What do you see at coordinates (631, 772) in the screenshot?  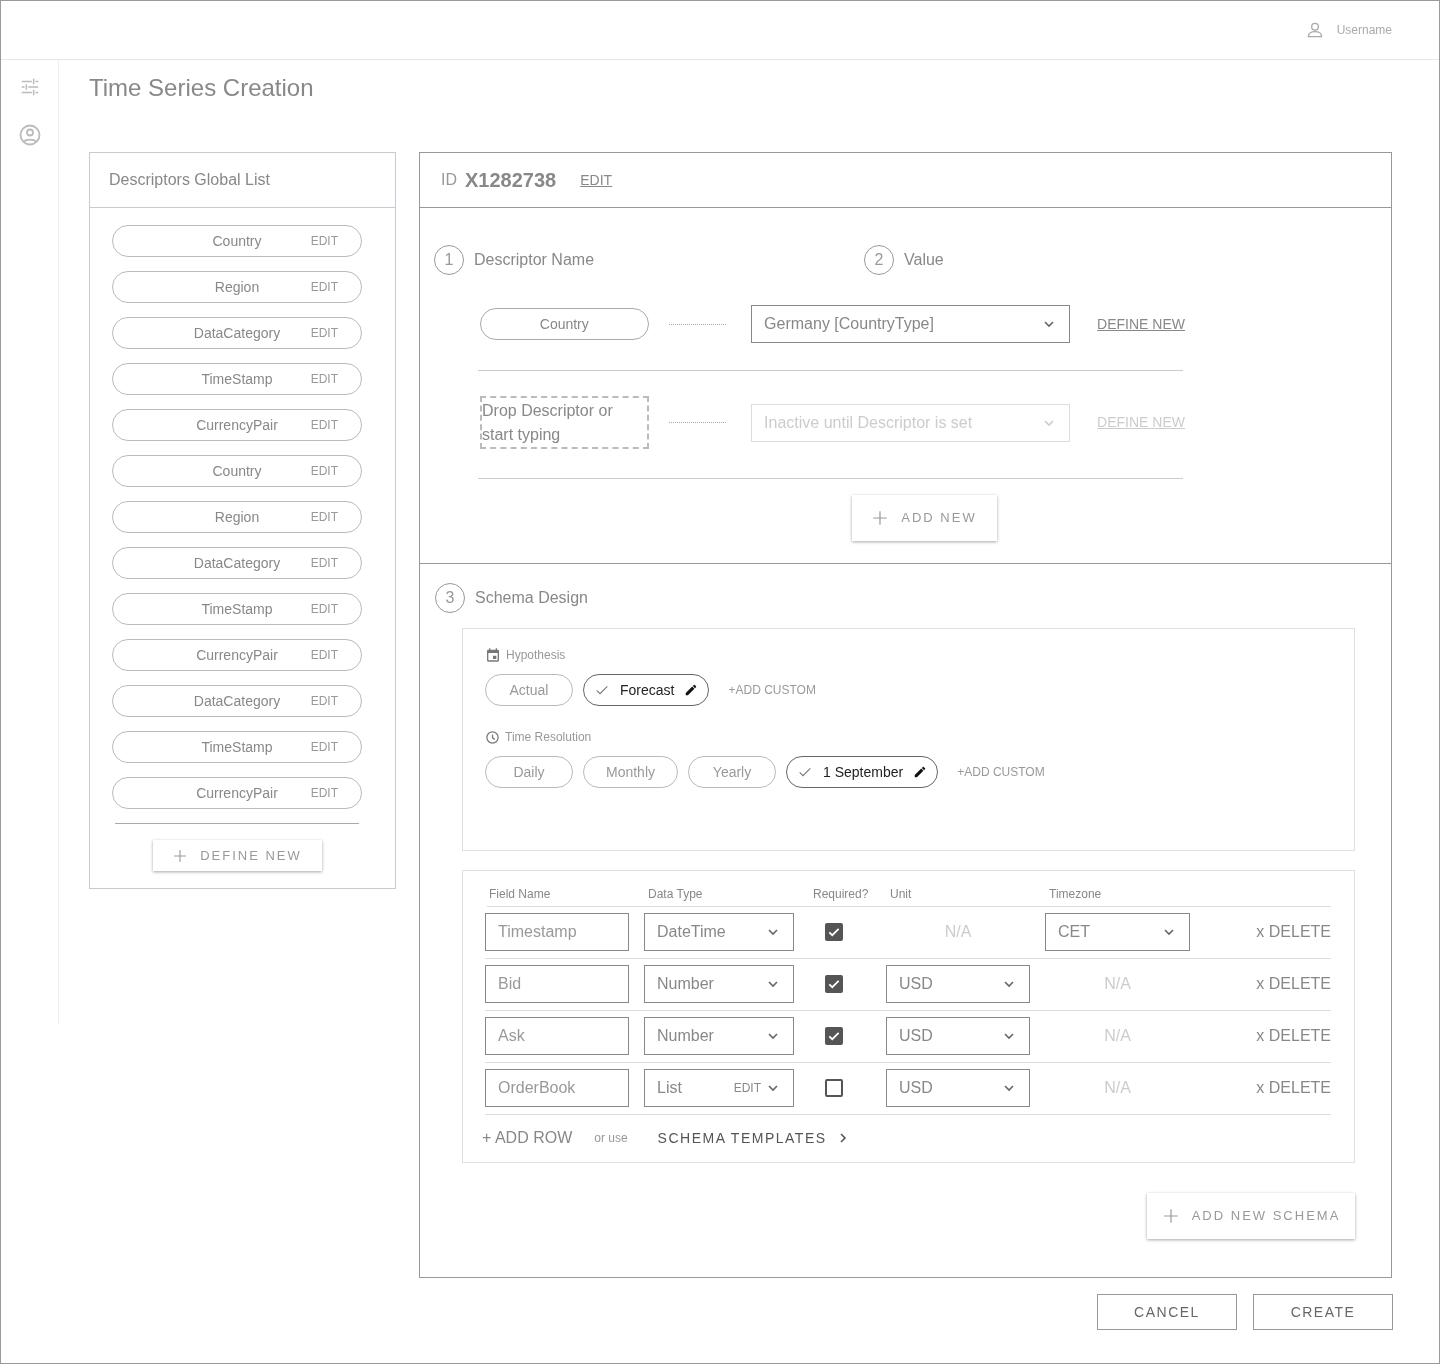 I see `option-chip: Monthly` at bounding box center [631, 772].